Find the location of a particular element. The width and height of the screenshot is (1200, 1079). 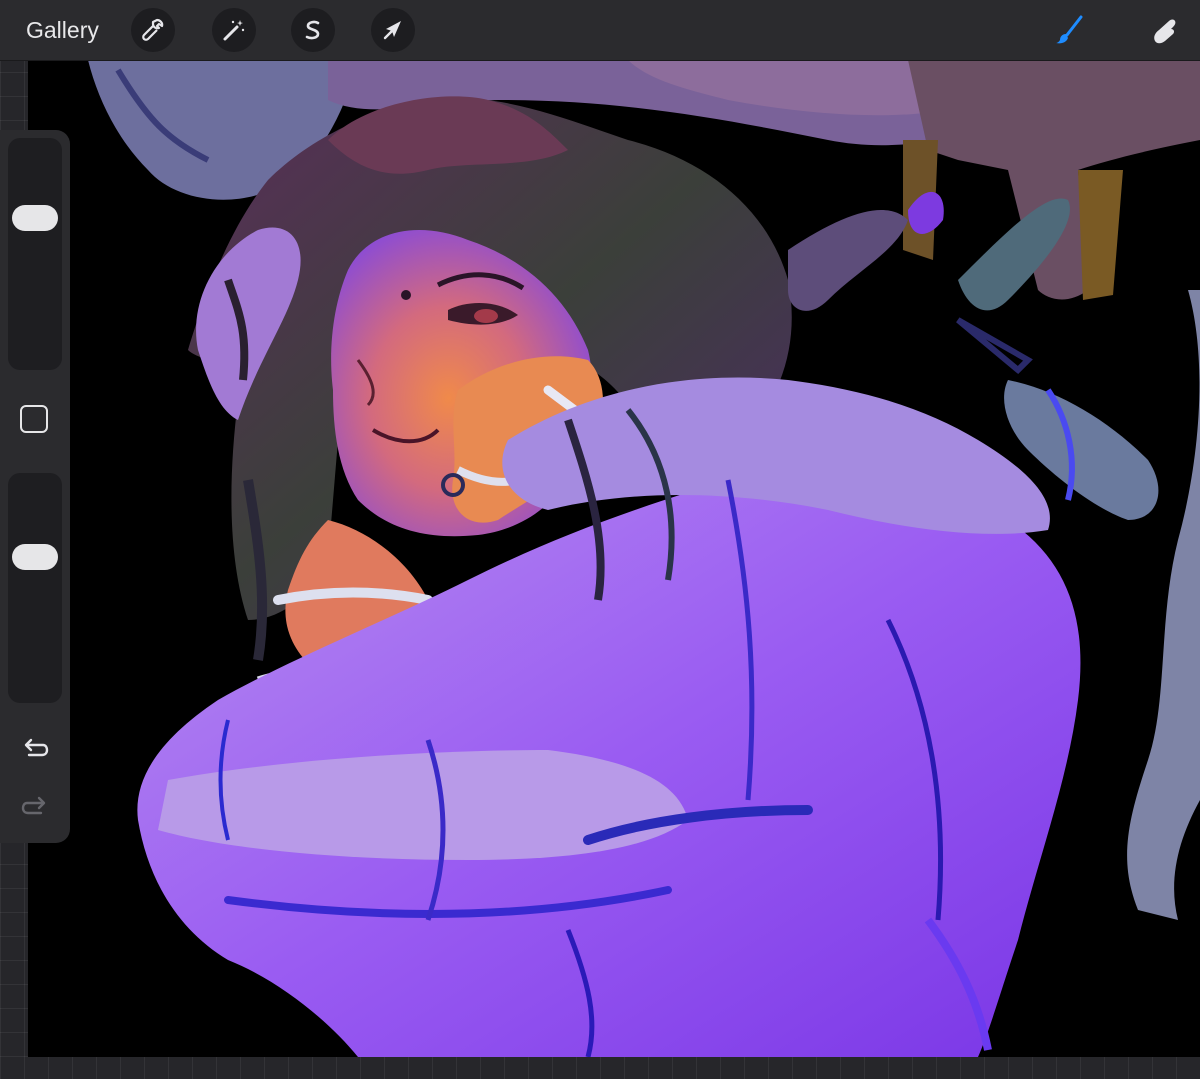

redo-icon is located at coordinates (35, 807).